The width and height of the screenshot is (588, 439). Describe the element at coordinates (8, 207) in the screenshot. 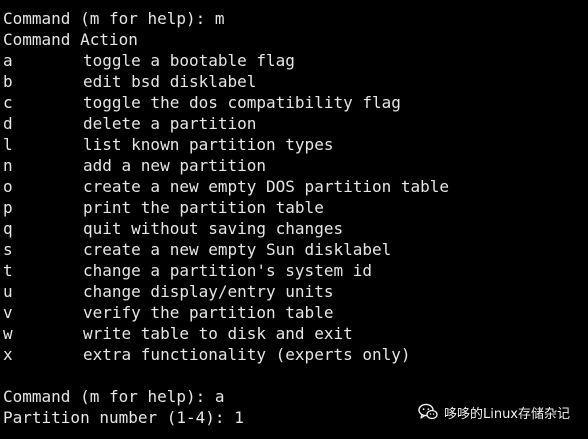

I see `option-key: p` at that location.